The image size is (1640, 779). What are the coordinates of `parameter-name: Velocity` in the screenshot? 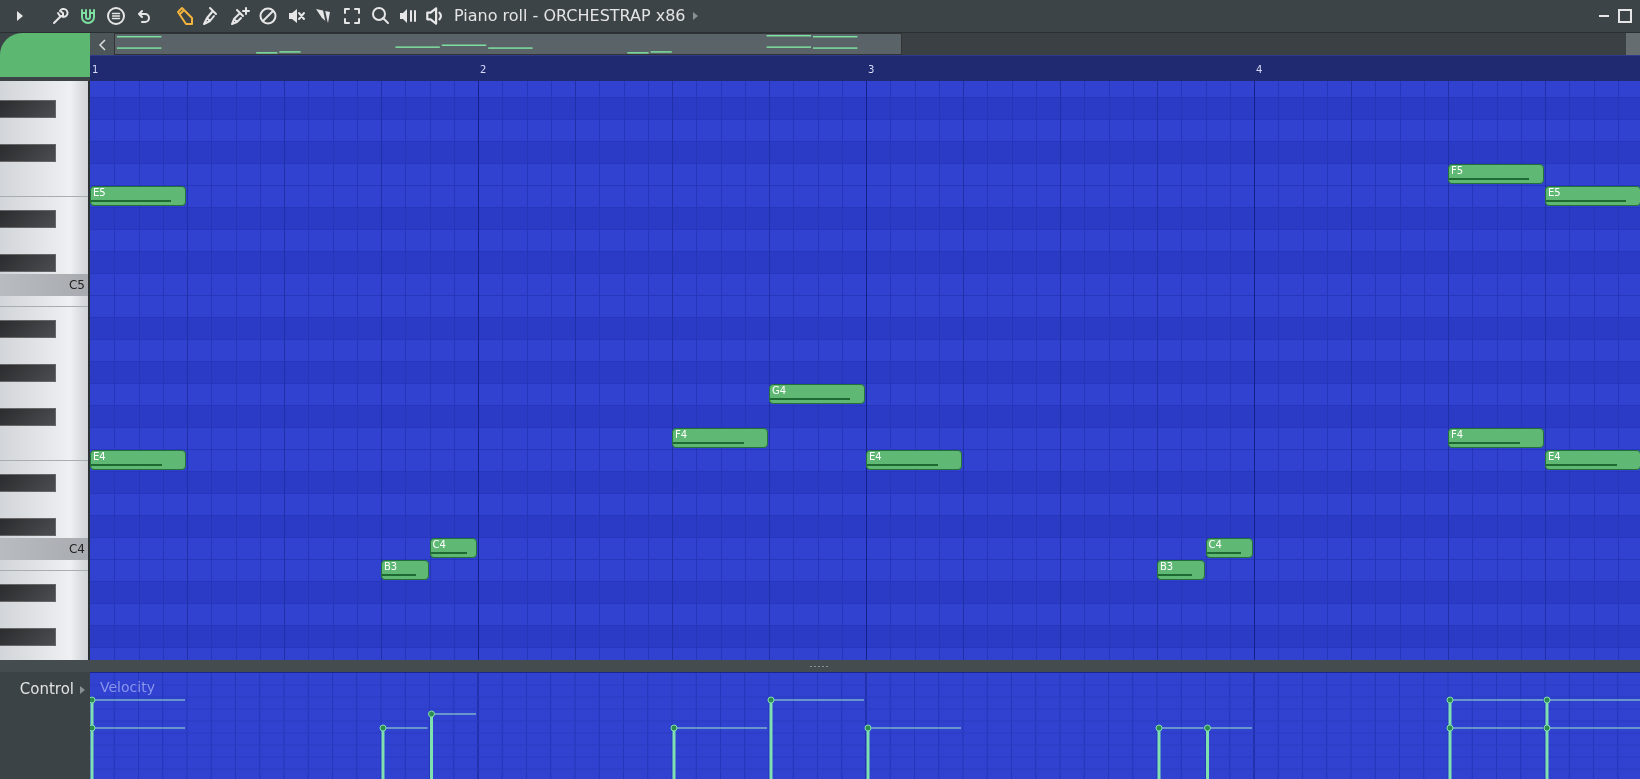 It's located at (127, 687).